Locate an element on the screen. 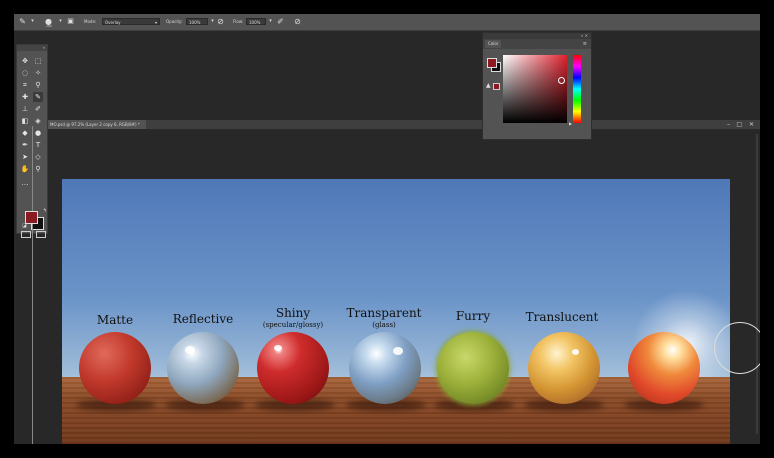 The width and height of the screenshot is (774, 458). blend-mode-chevron-icon: ▾ is located at coordinates (155, 22).